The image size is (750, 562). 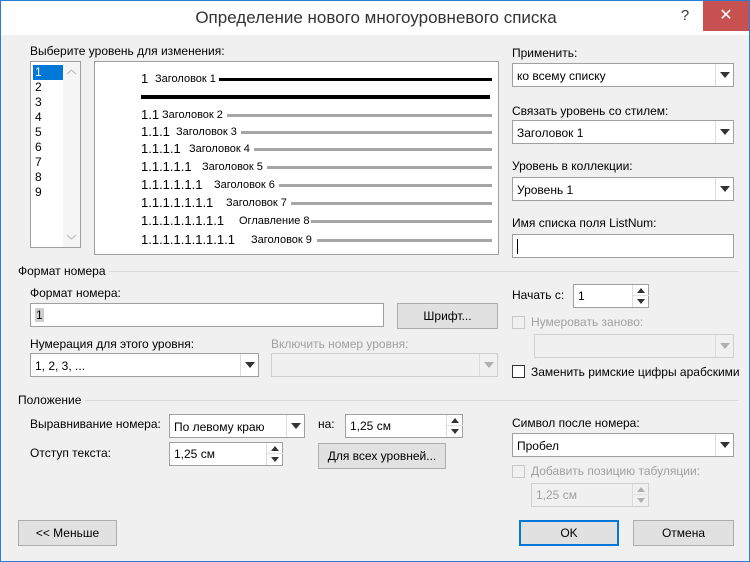 I want to click on aligned-at-value: 1,25 см, so click(x=370, y=426).